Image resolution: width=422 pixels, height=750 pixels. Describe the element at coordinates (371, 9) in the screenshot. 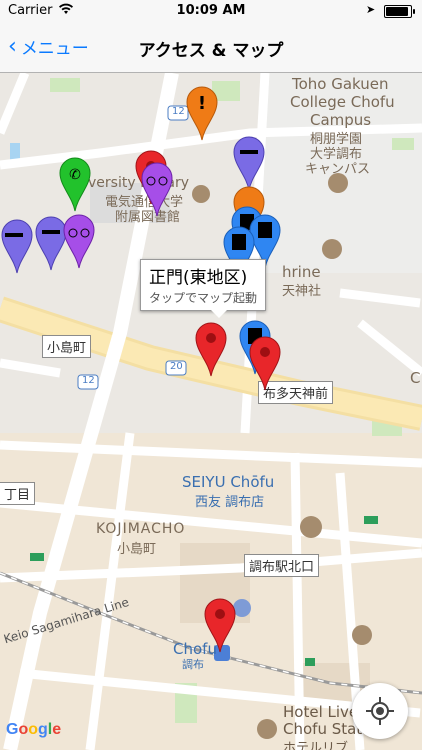

I see `location-arrow-icon: ➤` at that location.